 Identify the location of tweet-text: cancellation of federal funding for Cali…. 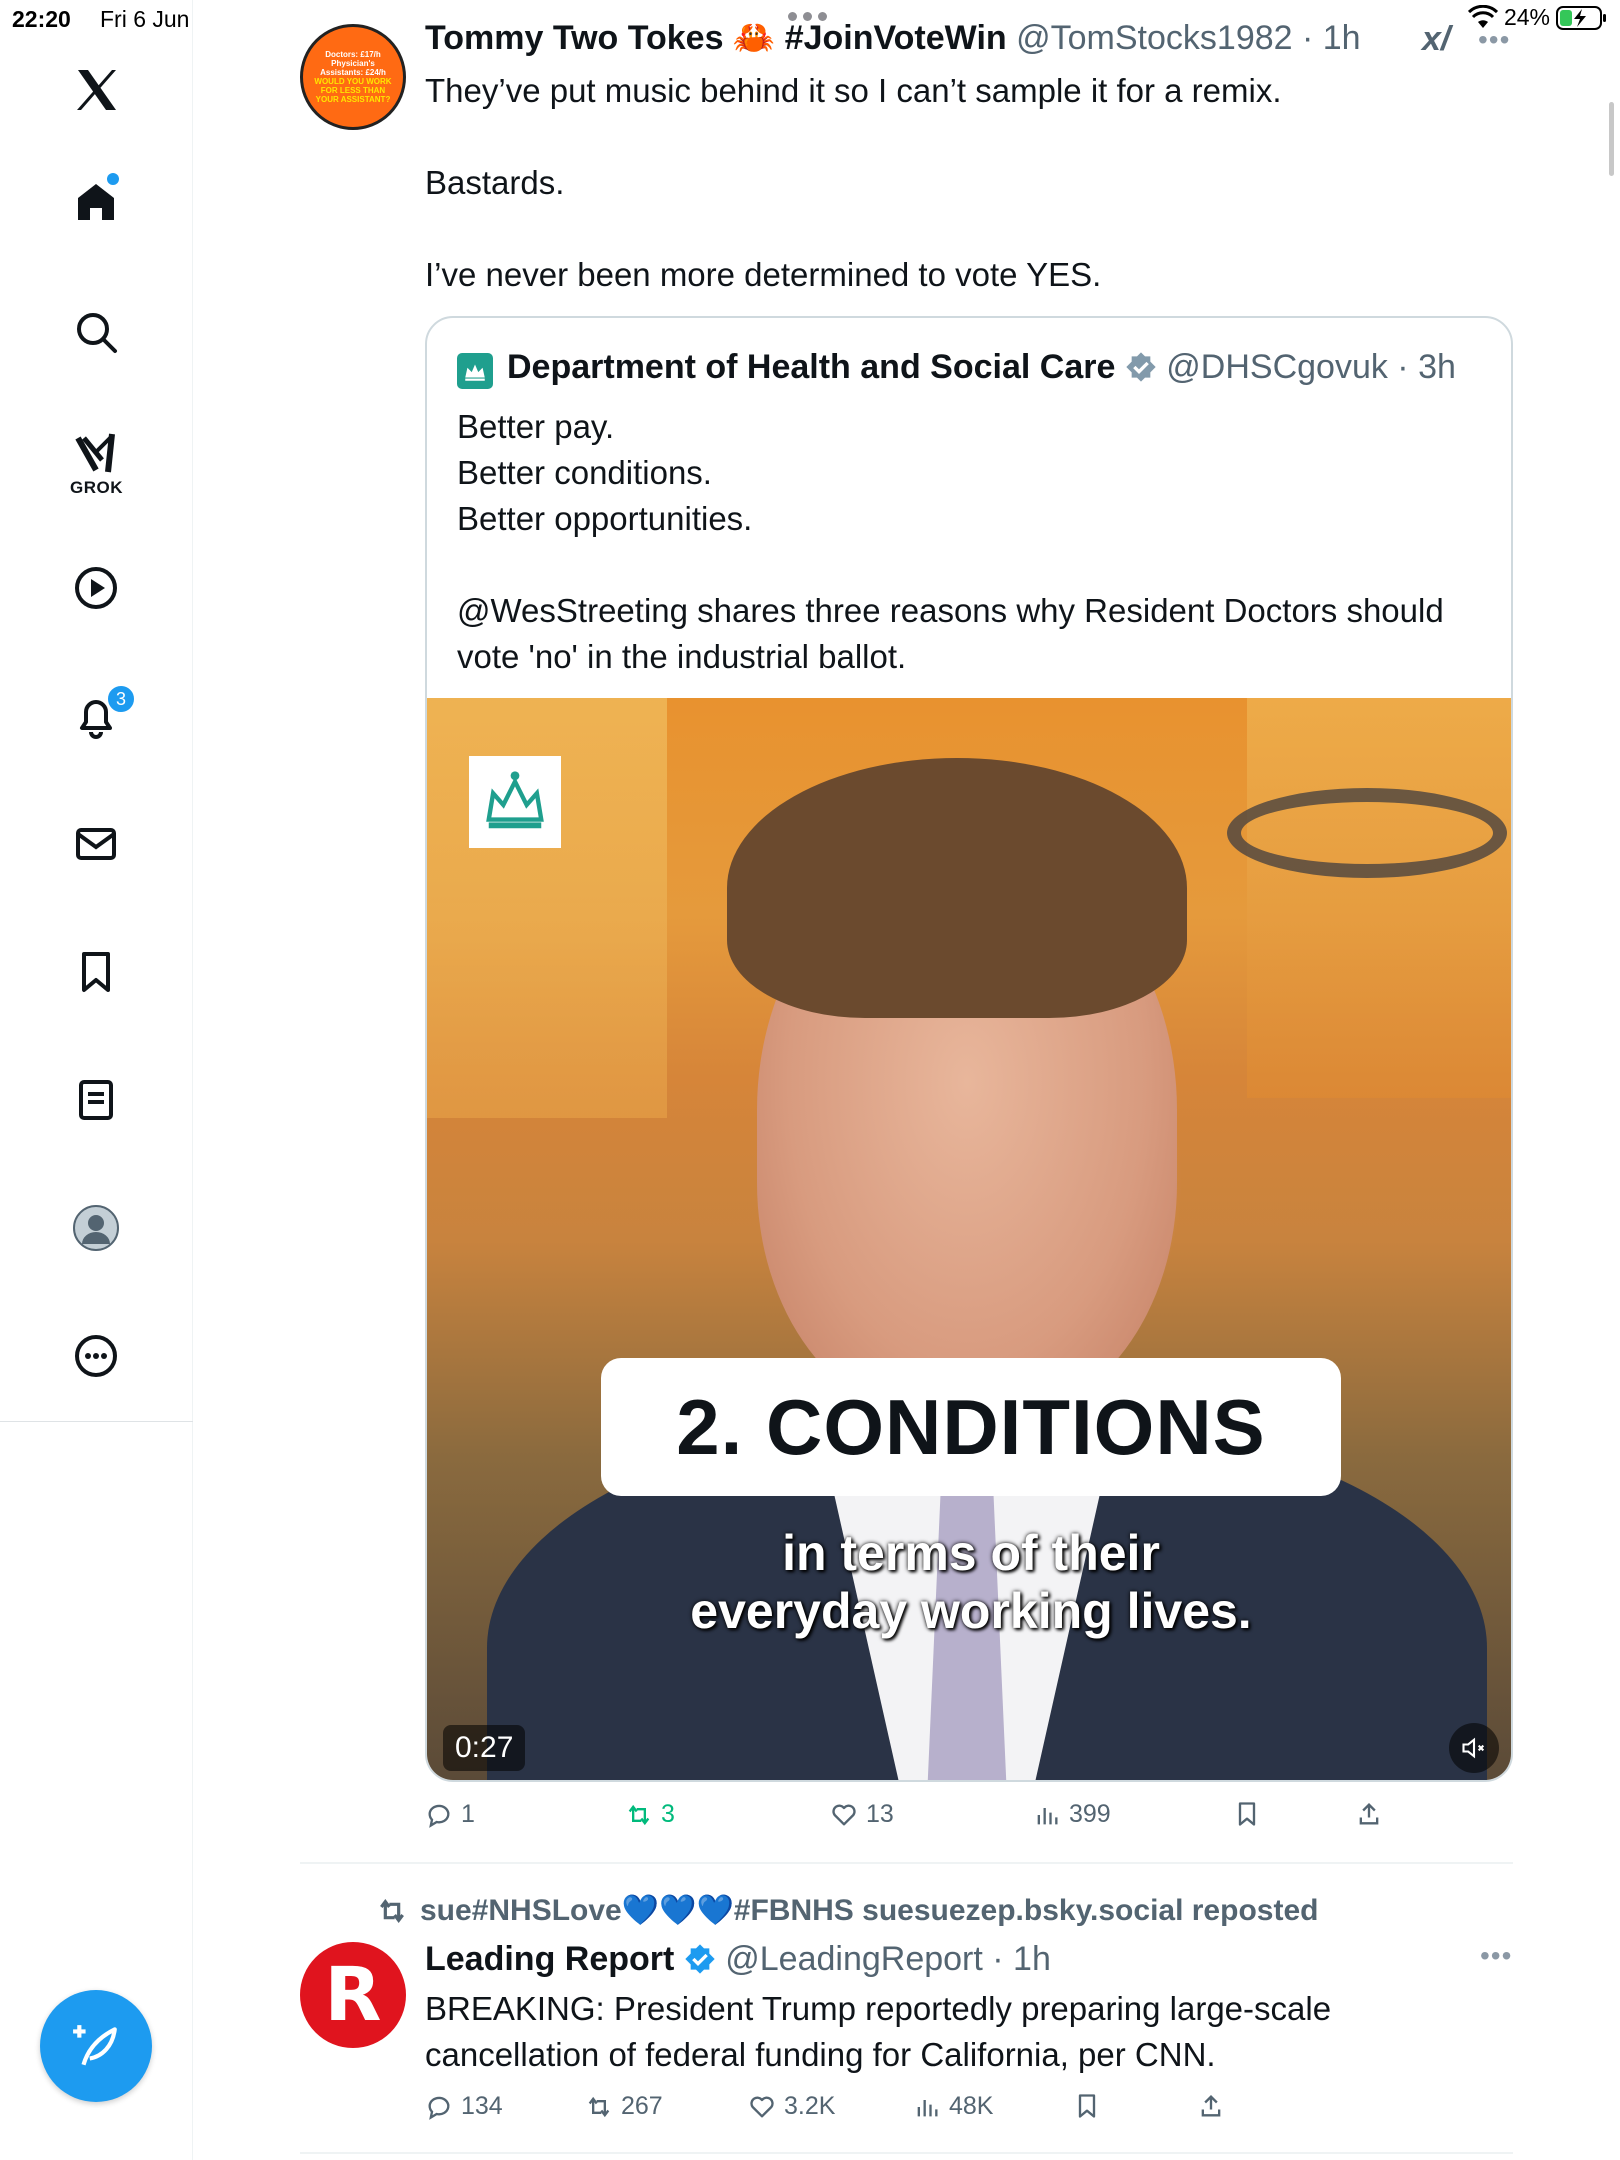
(820, 2054).